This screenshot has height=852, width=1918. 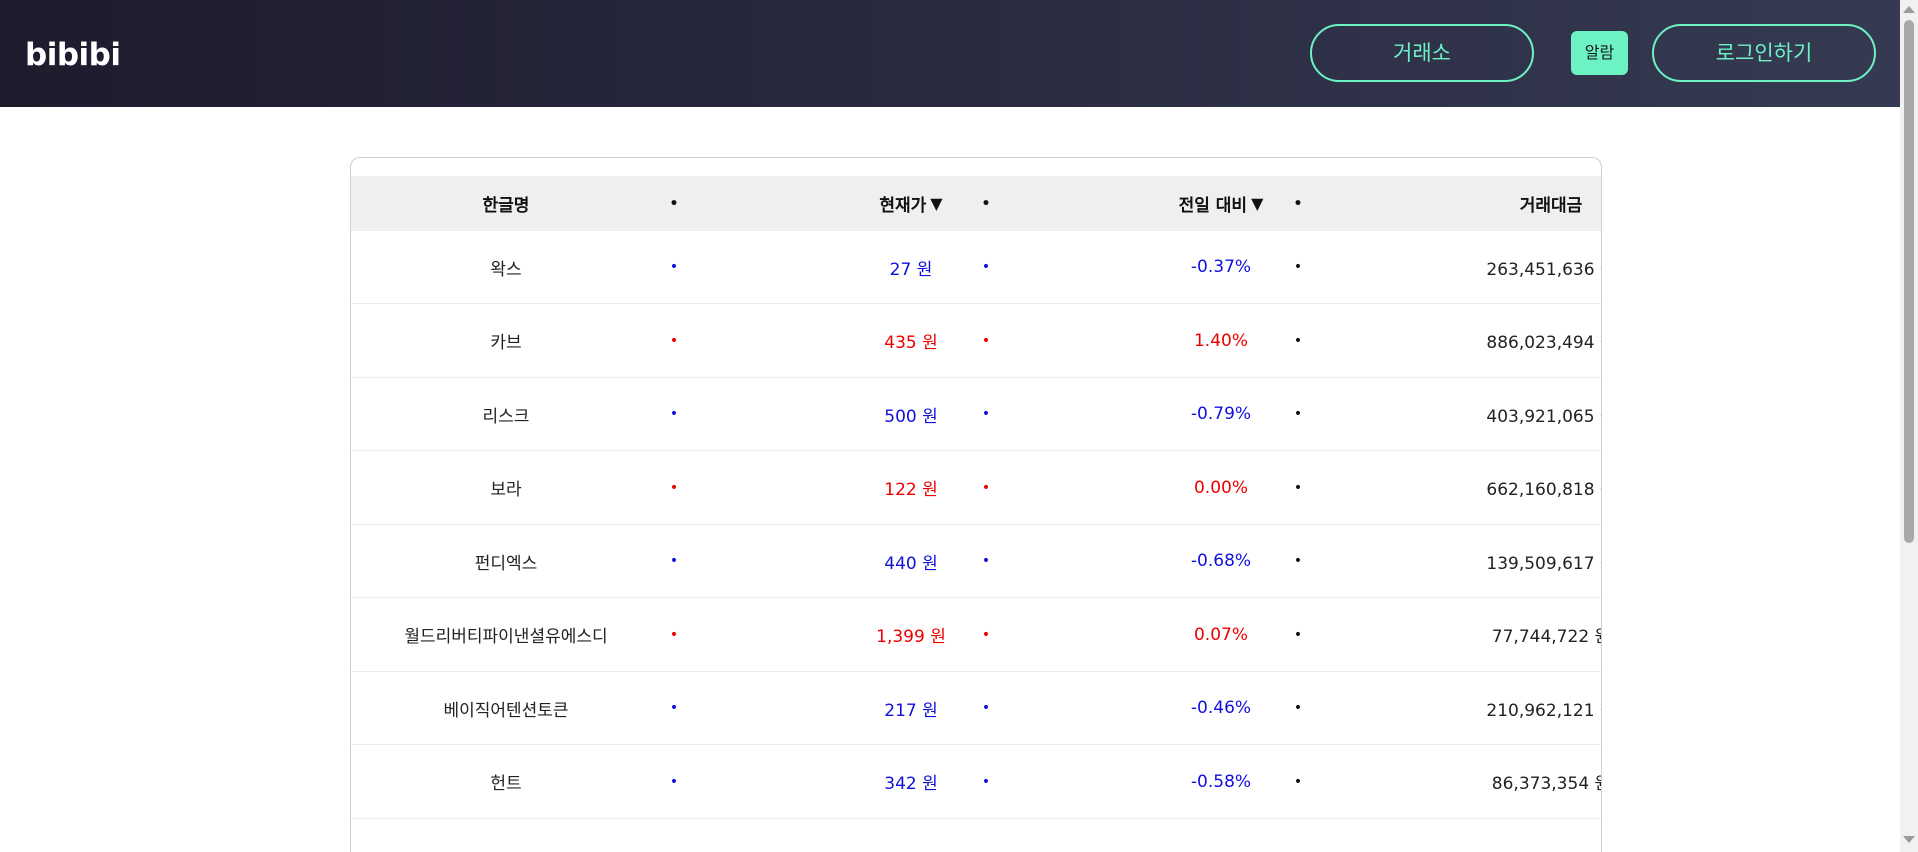 What do you see at coordinates (1220, 487) in the screenshot?
I see `change-rate-text: 0.00%` at bounding box center [1220, 487].